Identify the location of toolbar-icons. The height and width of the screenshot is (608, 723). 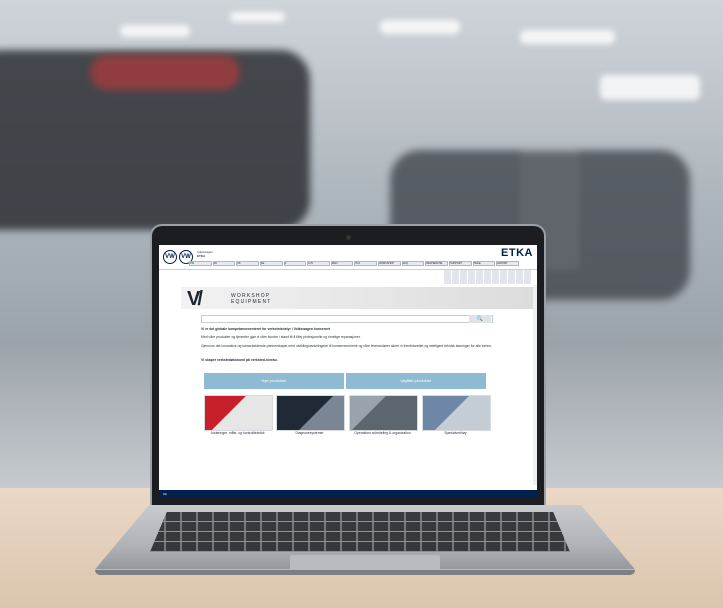
(488, 277).